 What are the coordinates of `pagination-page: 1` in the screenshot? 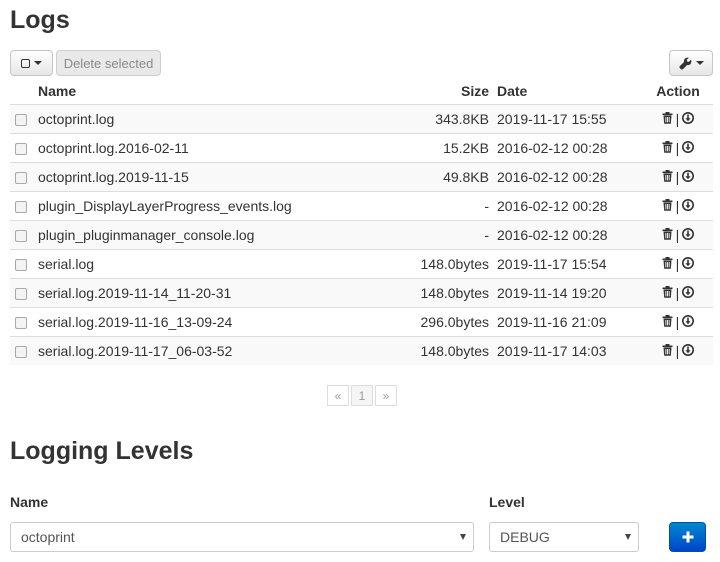 It's located at (362, 395).